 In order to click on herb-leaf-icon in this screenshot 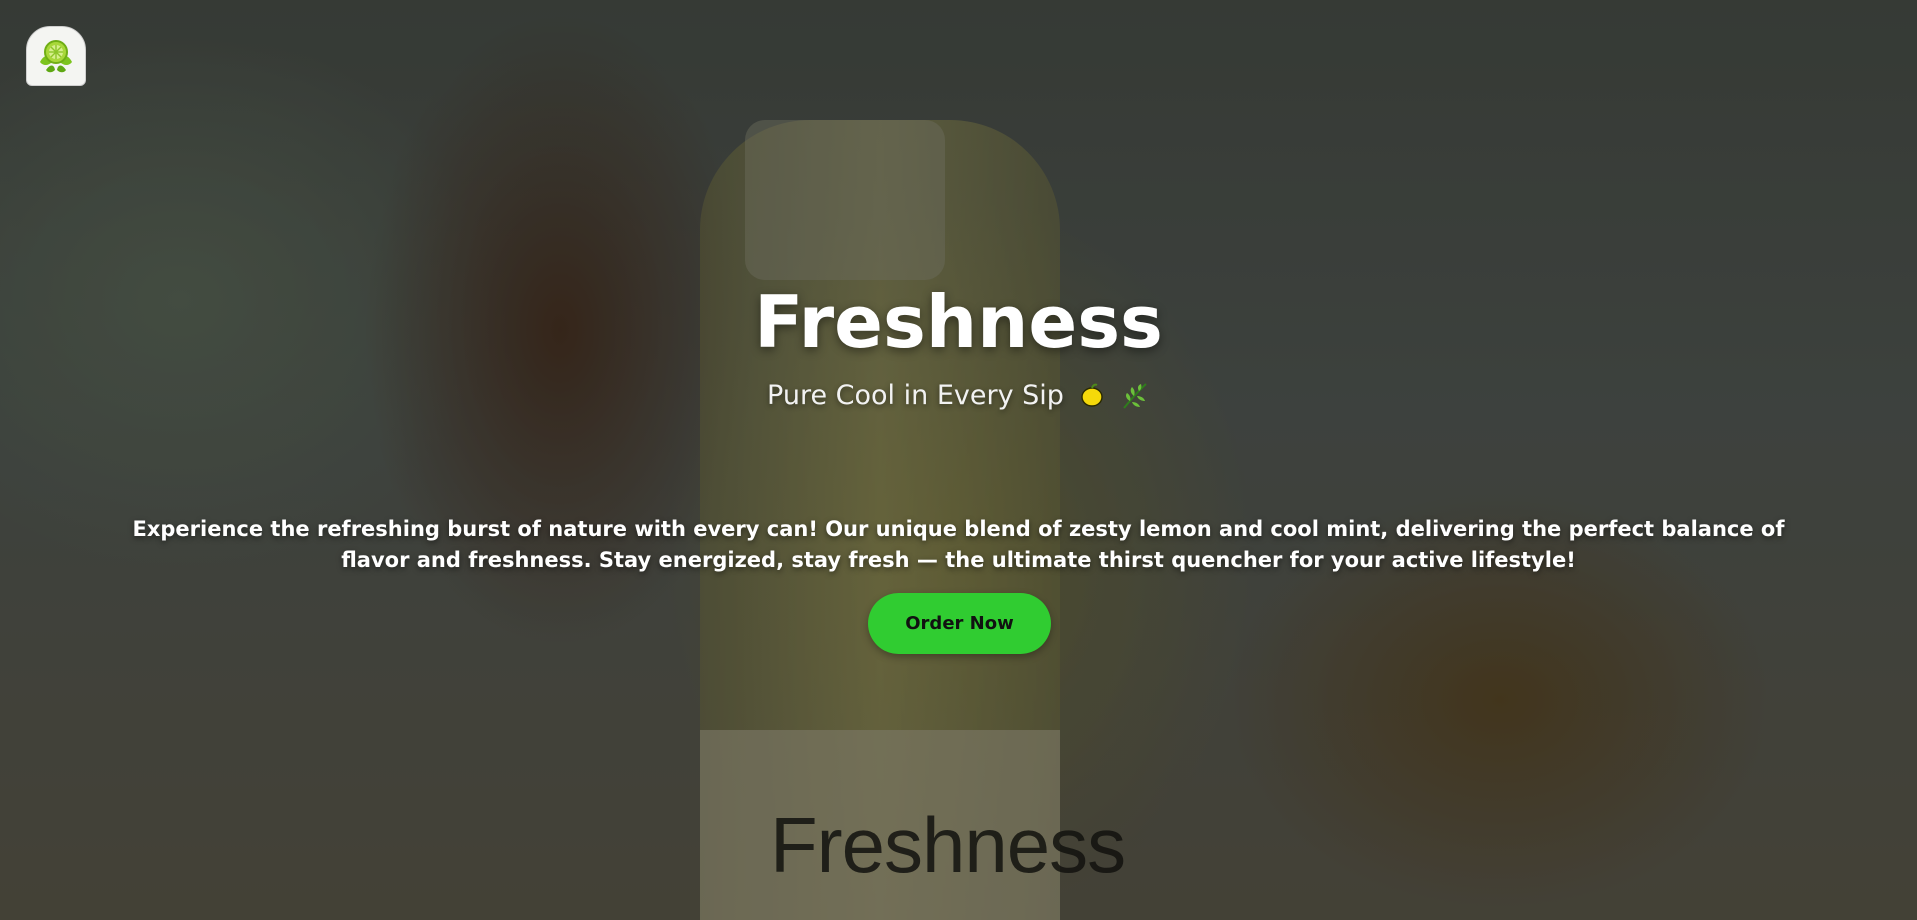, I will do `click(1135, 396)`.